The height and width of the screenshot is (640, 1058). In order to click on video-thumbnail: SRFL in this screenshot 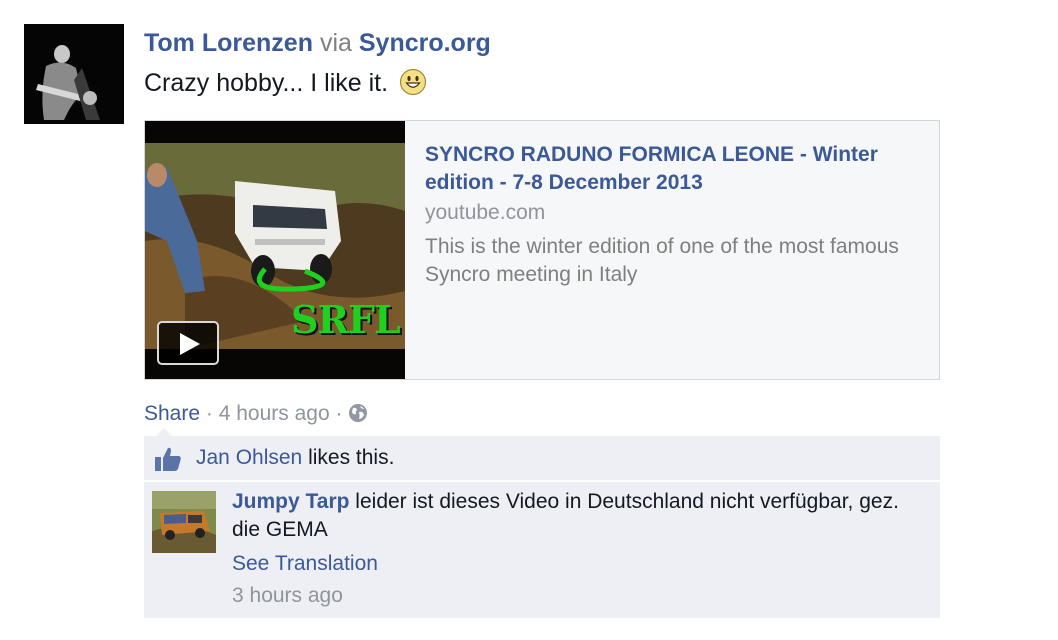, I will do `click(275, 250)`.